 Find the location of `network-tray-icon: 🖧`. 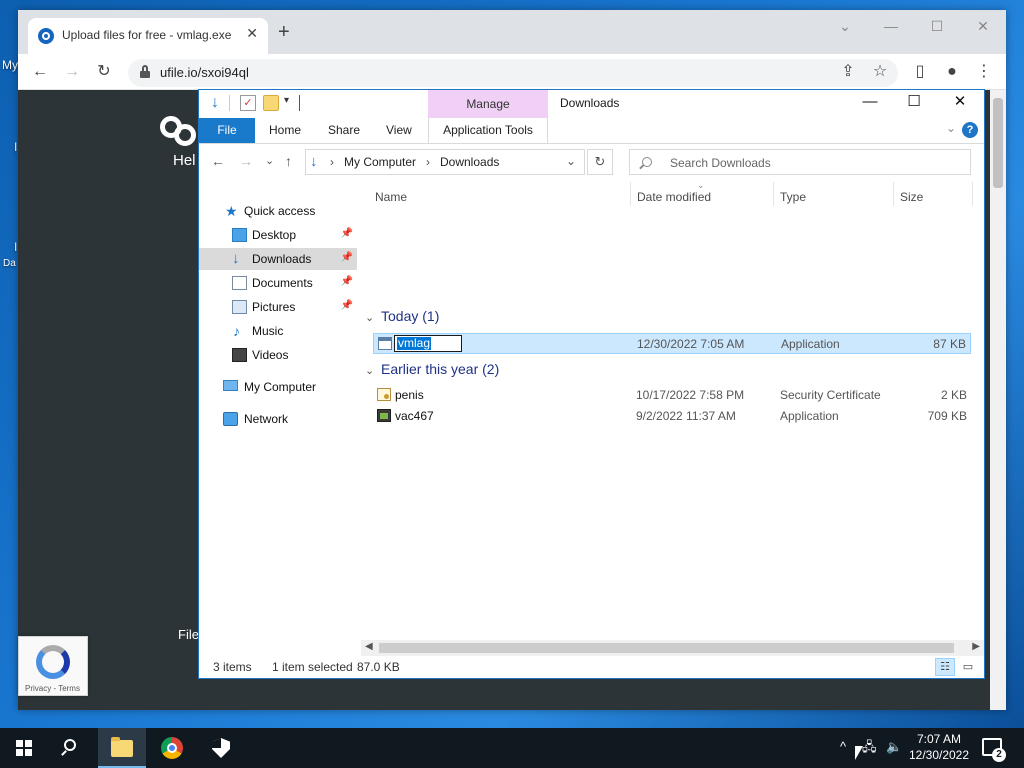

network-tray-icon: 🖧 is located at coordinates (869, 747).